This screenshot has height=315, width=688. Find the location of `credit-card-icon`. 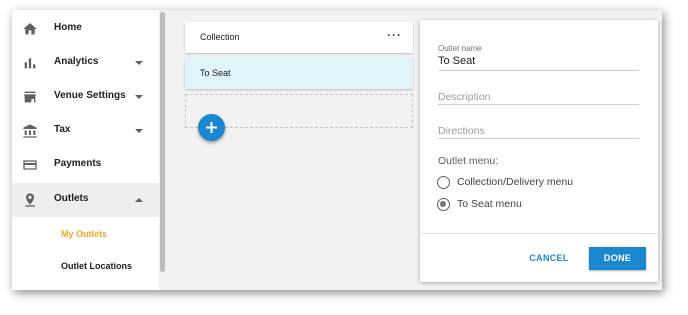

credit-card-icon is located at coordinates (30, 165).